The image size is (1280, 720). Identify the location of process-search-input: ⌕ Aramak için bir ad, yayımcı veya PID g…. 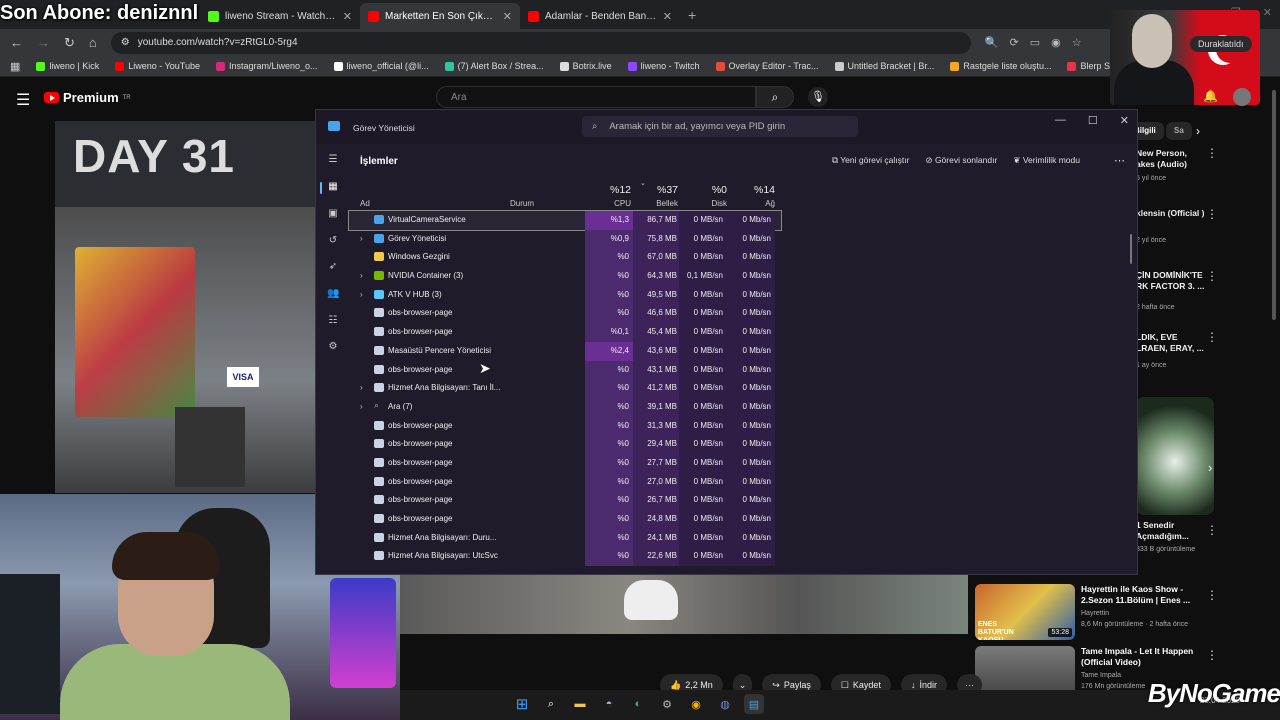
(720, 126).